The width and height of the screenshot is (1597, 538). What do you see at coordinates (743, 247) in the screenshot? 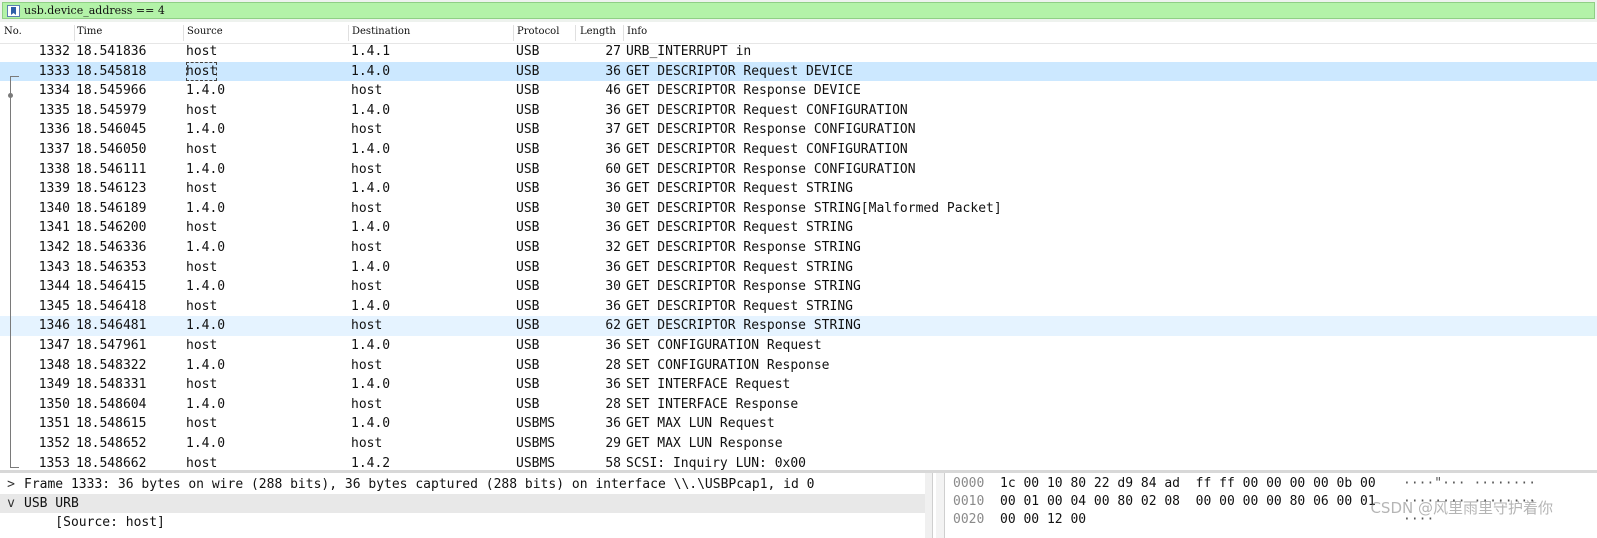
I see `packet-info: GET DESCRIPTOR Response STRING` at bounding box center [743, 247].